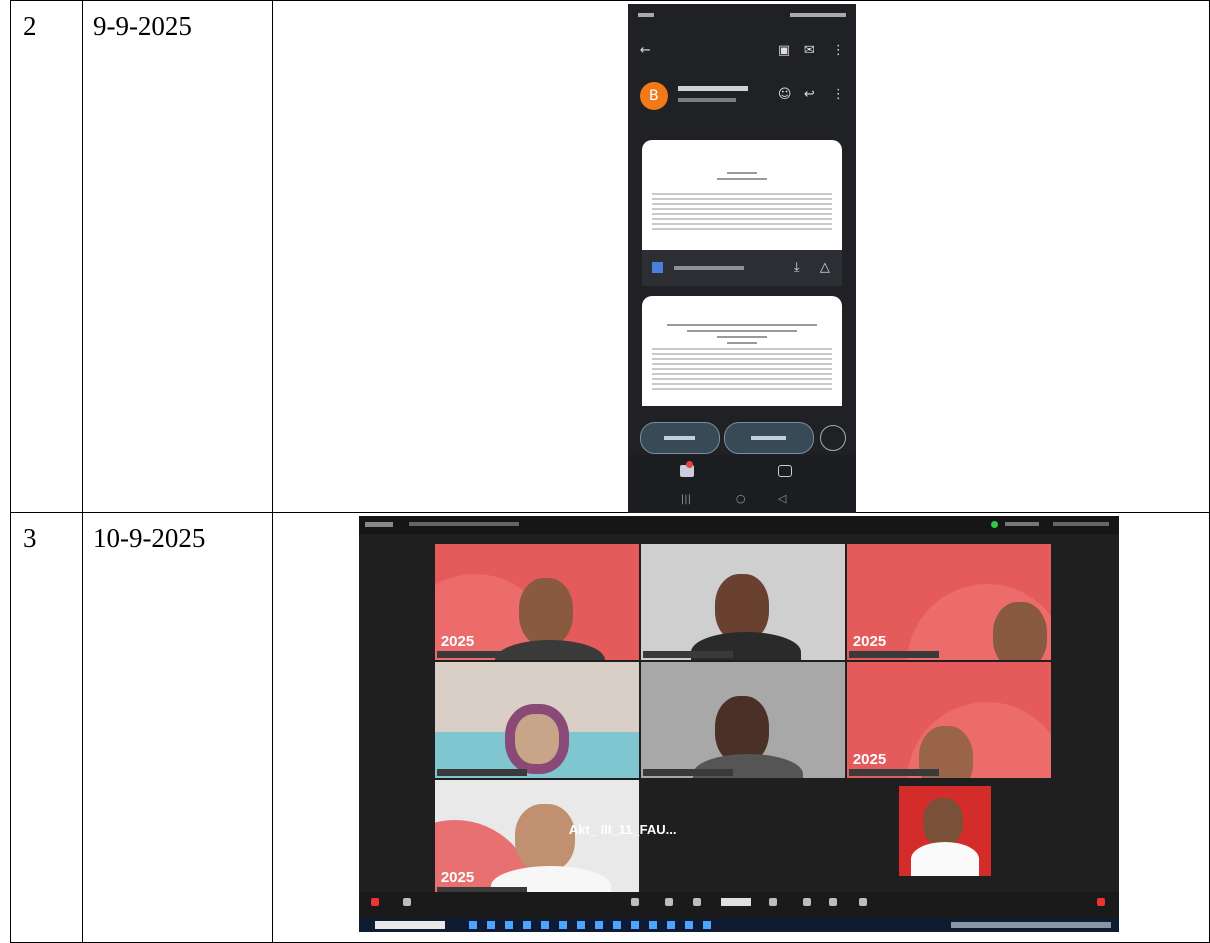 This screenshot has height=943, width=1210. What do you see at coordinates (685, 499) in the screenshot?
I see `recents-icon: |||` at bounding box center [685, 499].